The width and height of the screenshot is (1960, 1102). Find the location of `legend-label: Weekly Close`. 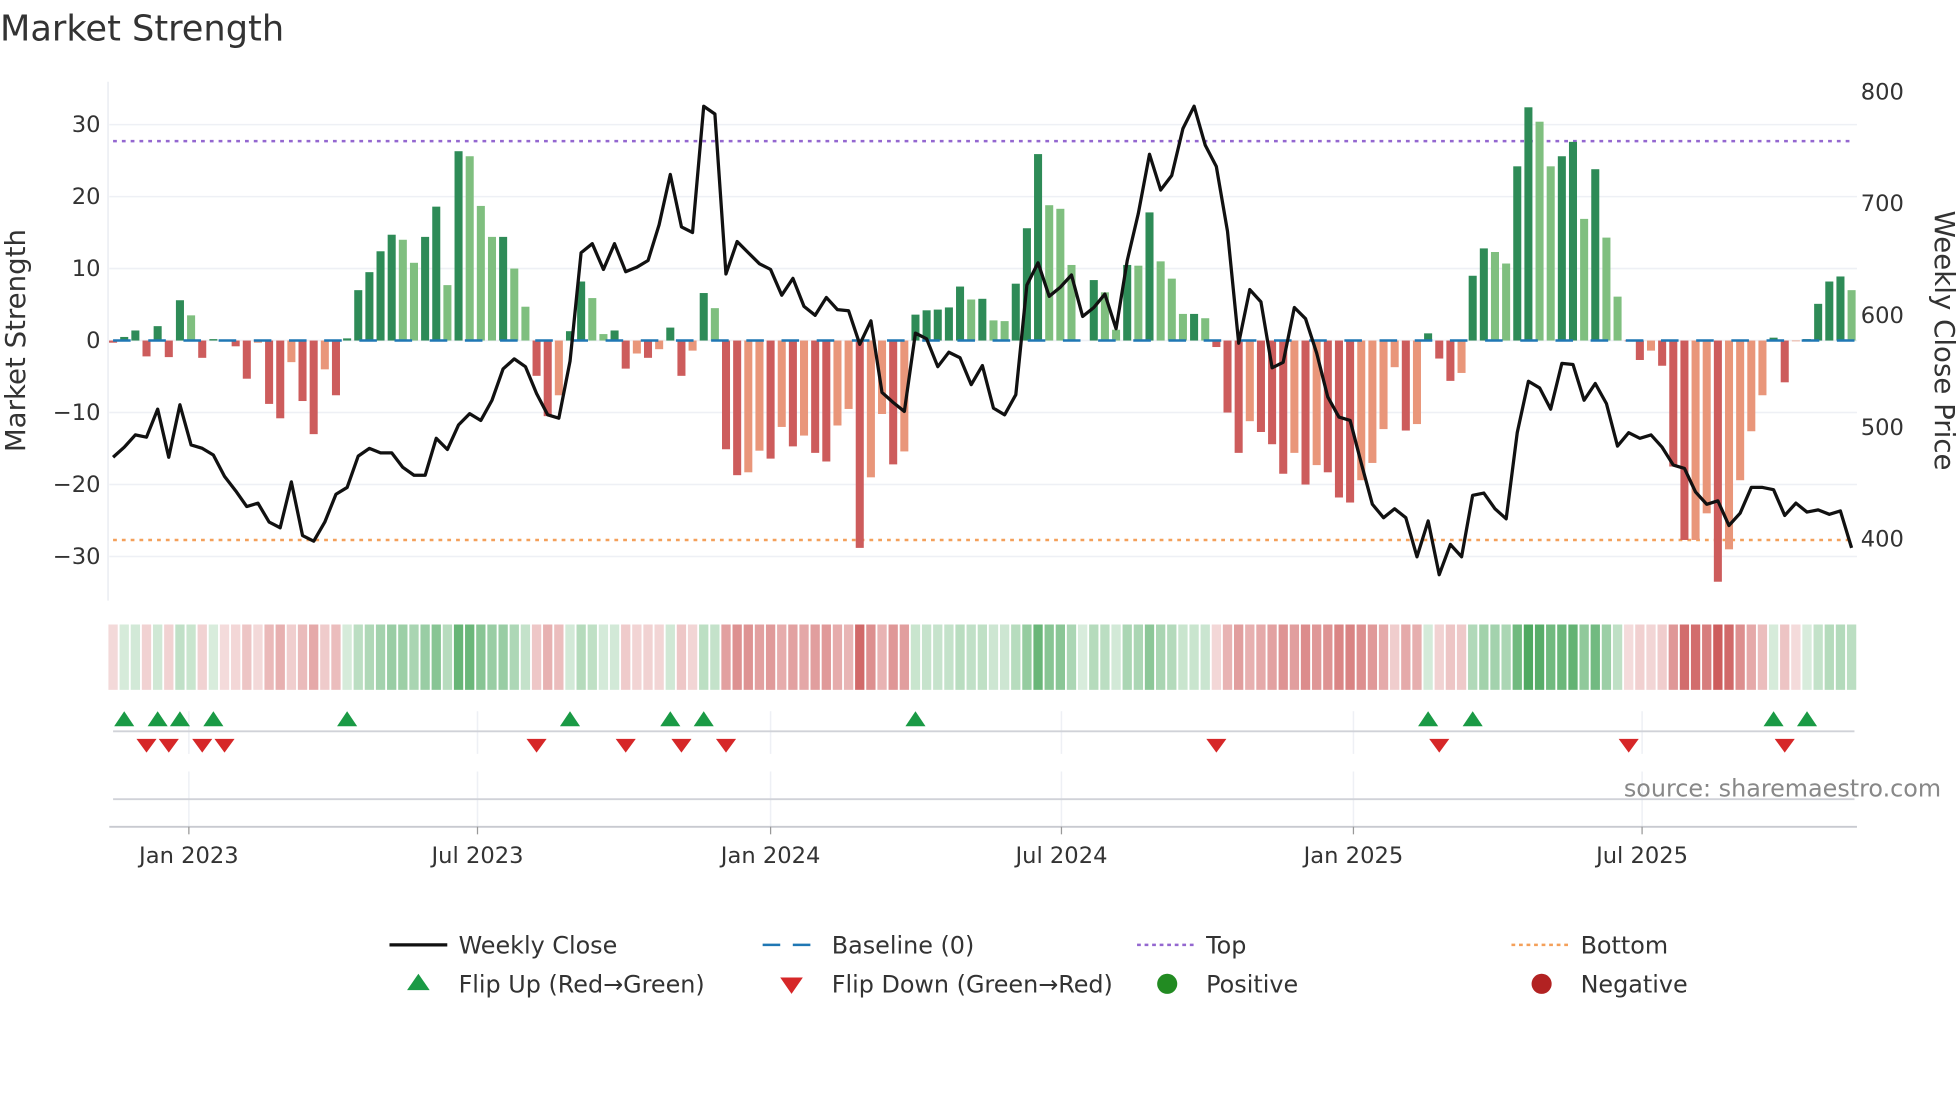

legend-label: Weekly Close is located at coordinates (538, 946).